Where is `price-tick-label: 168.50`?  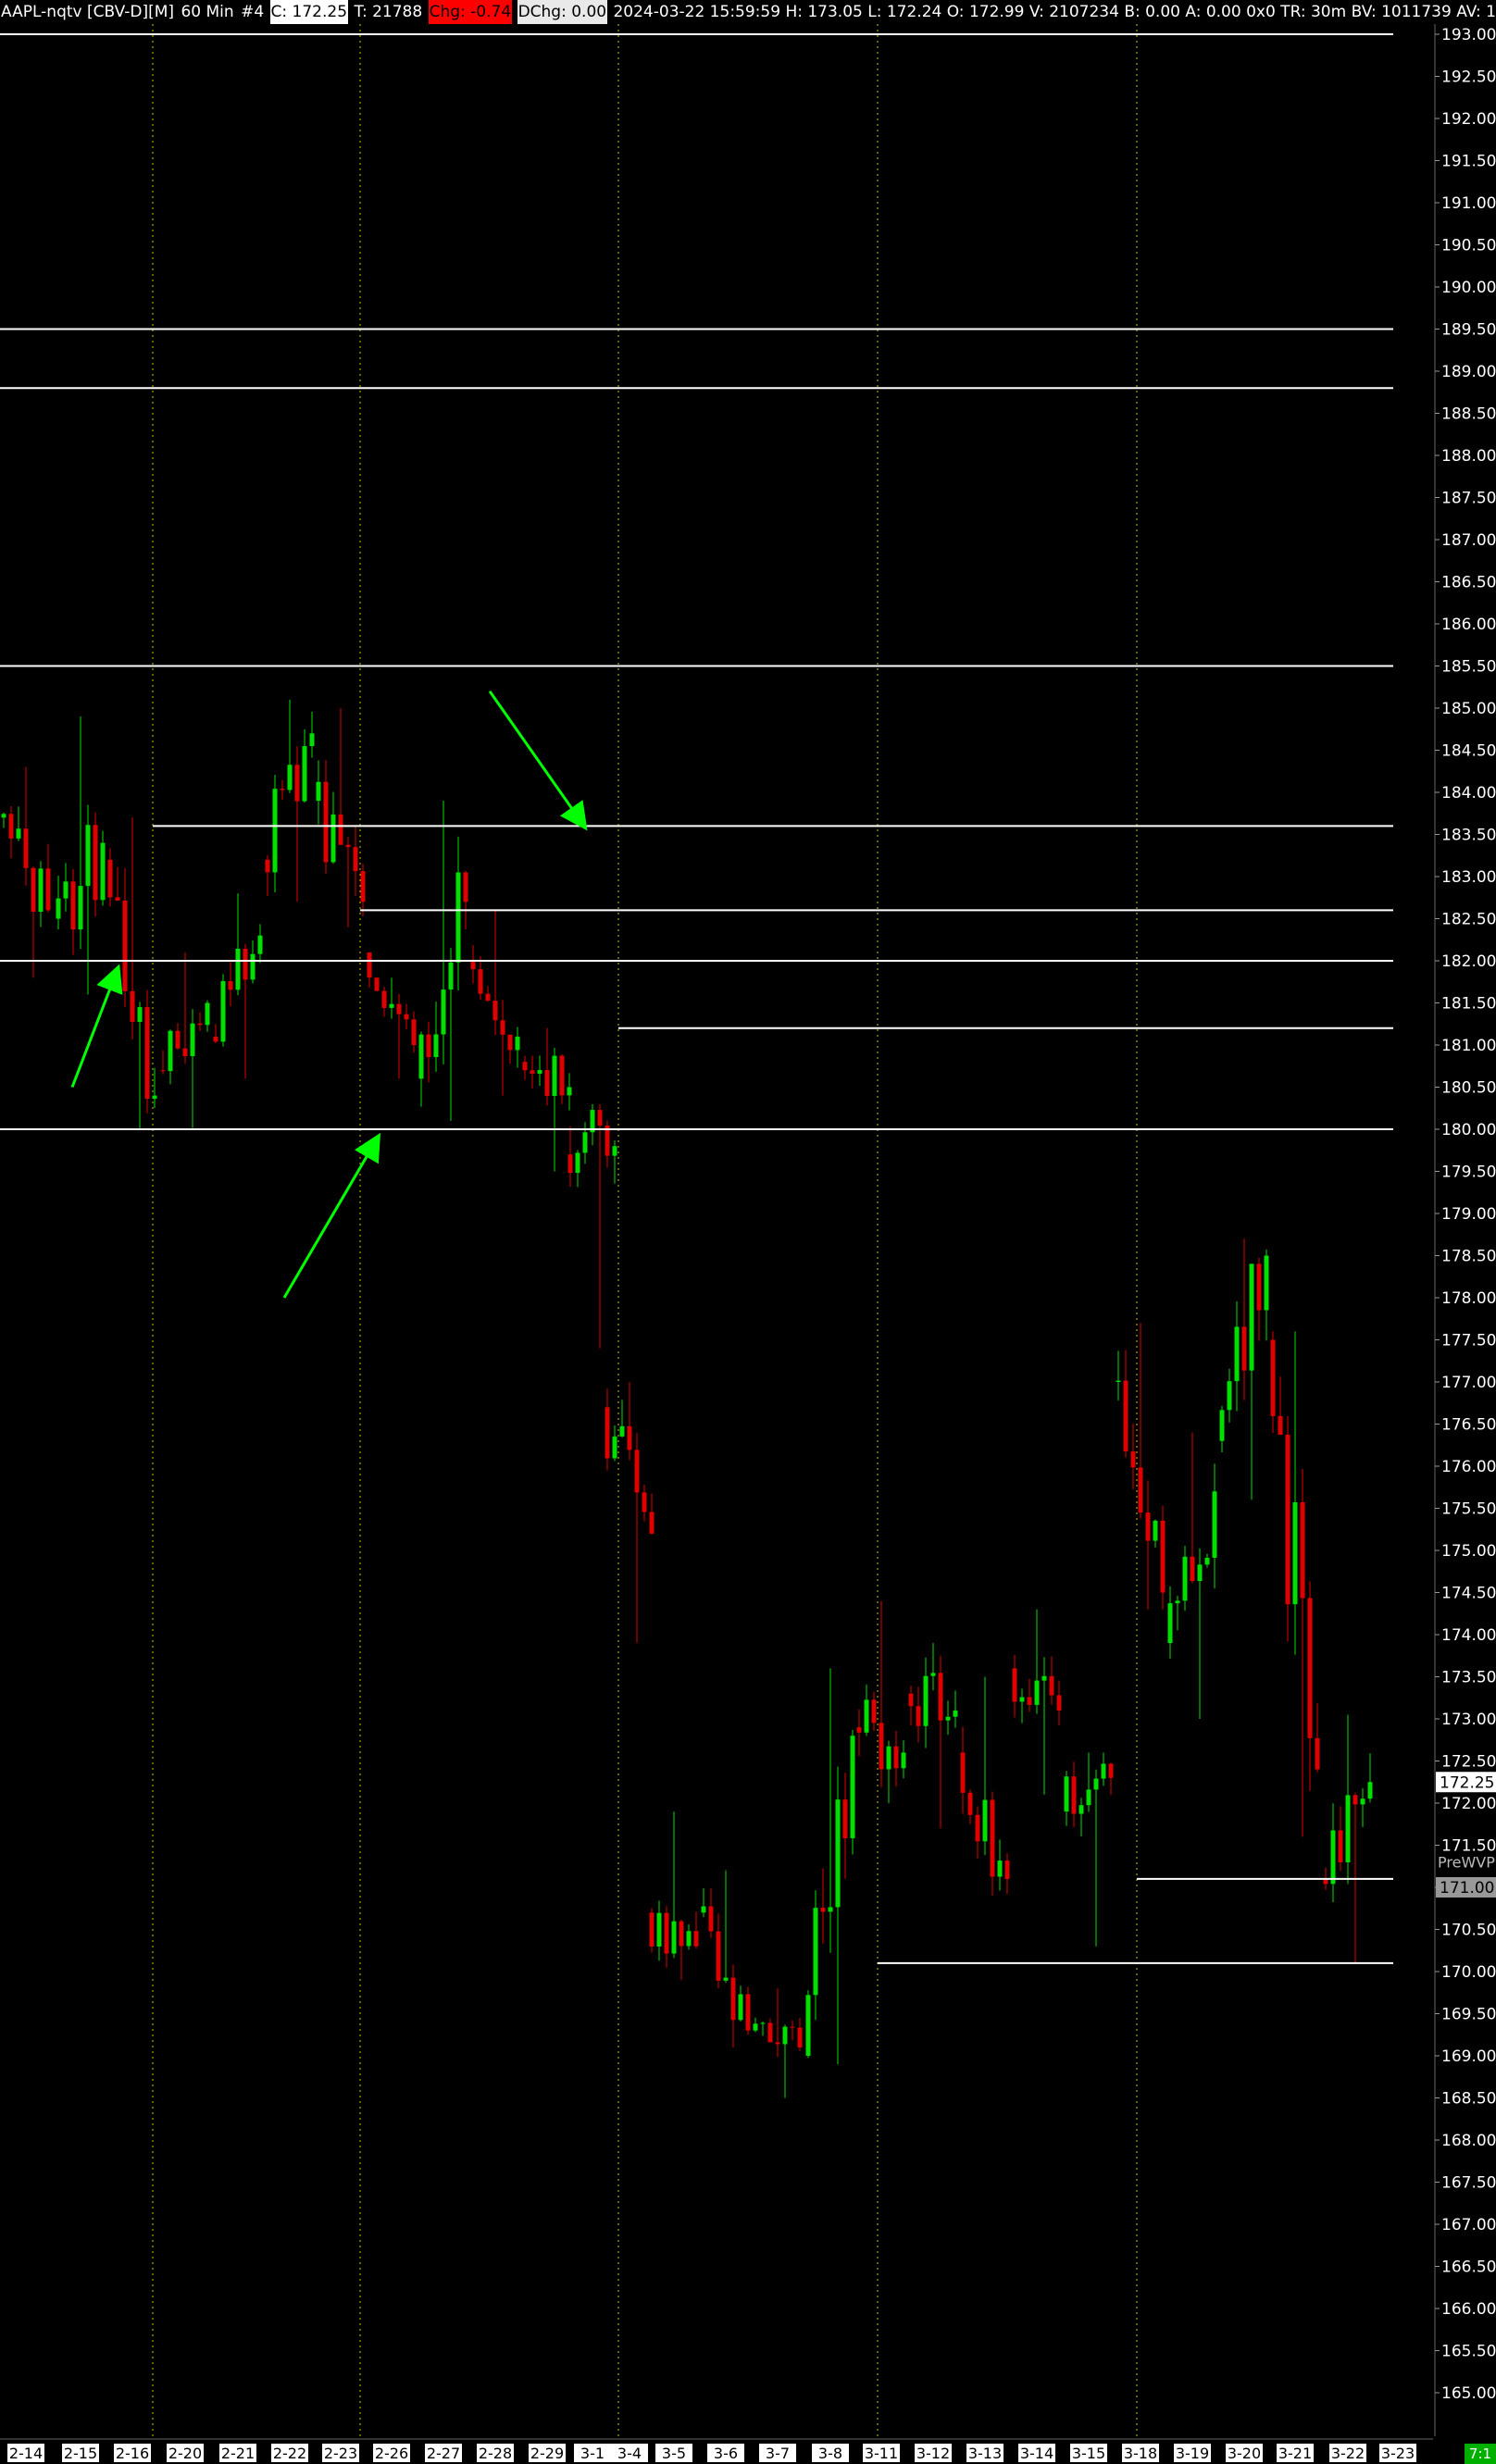
price-tick-label: 168.50 is located at coordinates (1469, 2099).